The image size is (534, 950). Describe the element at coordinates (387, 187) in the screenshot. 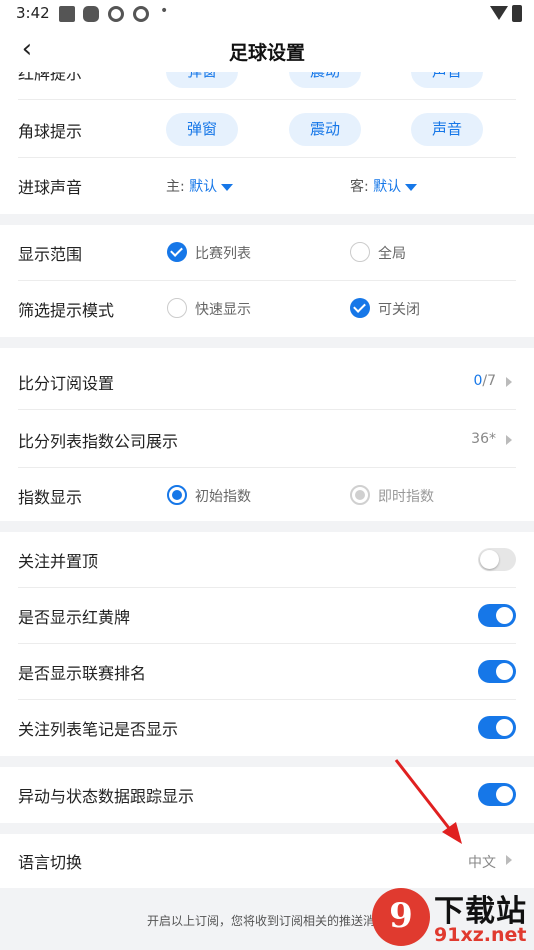

I see `away-sound-value: 默认` at that location.